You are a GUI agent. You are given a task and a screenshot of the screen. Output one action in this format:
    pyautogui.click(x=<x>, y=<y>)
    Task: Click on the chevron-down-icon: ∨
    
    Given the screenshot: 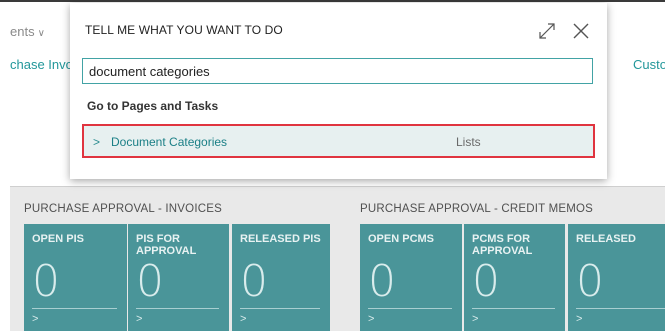 What is the action you would take?
    pyautogui.click(x=41, y=33)
    